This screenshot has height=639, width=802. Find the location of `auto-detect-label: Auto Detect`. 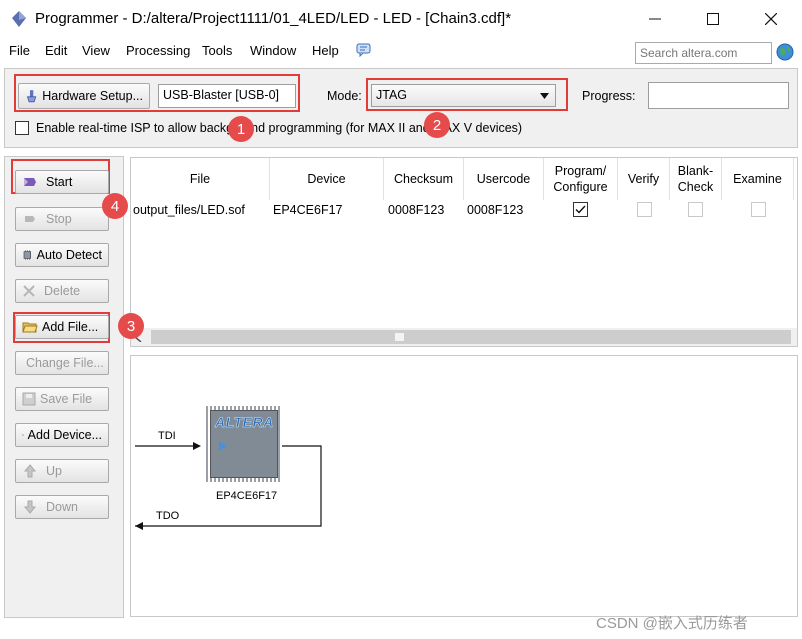

auto-detect-label: Auto Detect is located at coordinates (69, 255).